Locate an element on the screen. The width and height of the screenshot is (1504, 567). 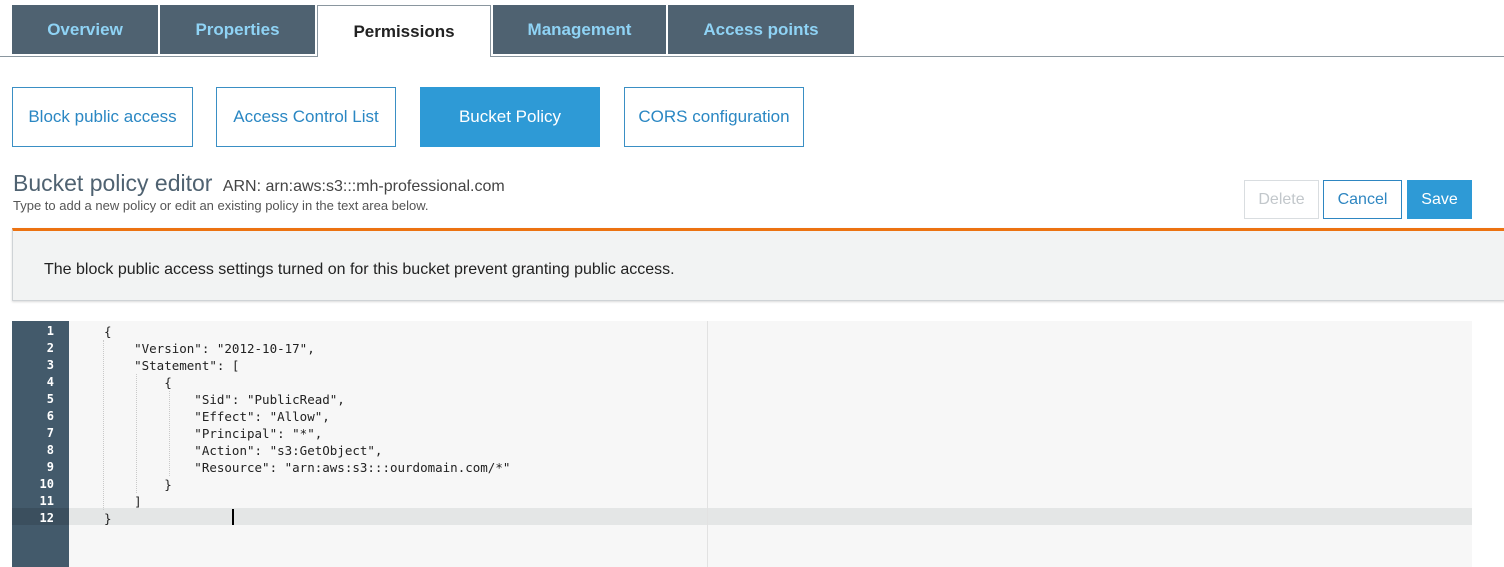
code-line: "Version": "2012-10-17", is located at coordinates (209, 348).